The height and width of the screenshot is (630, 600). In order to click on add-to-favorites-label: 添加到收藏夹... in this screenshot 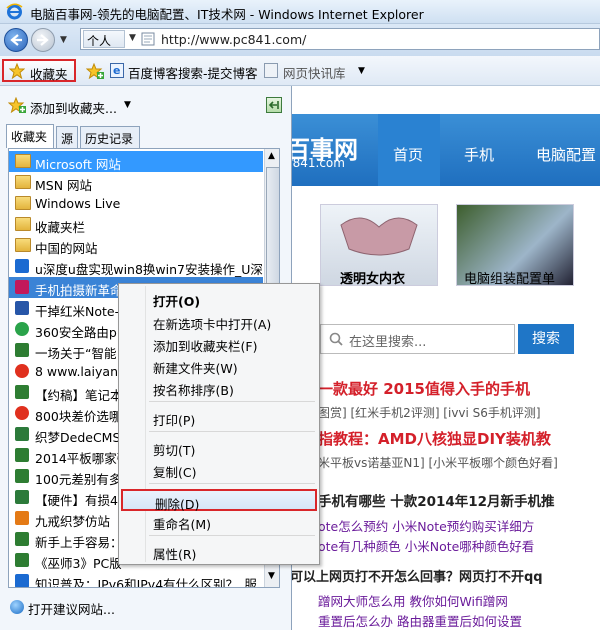, I will do `click(73, 108)`.